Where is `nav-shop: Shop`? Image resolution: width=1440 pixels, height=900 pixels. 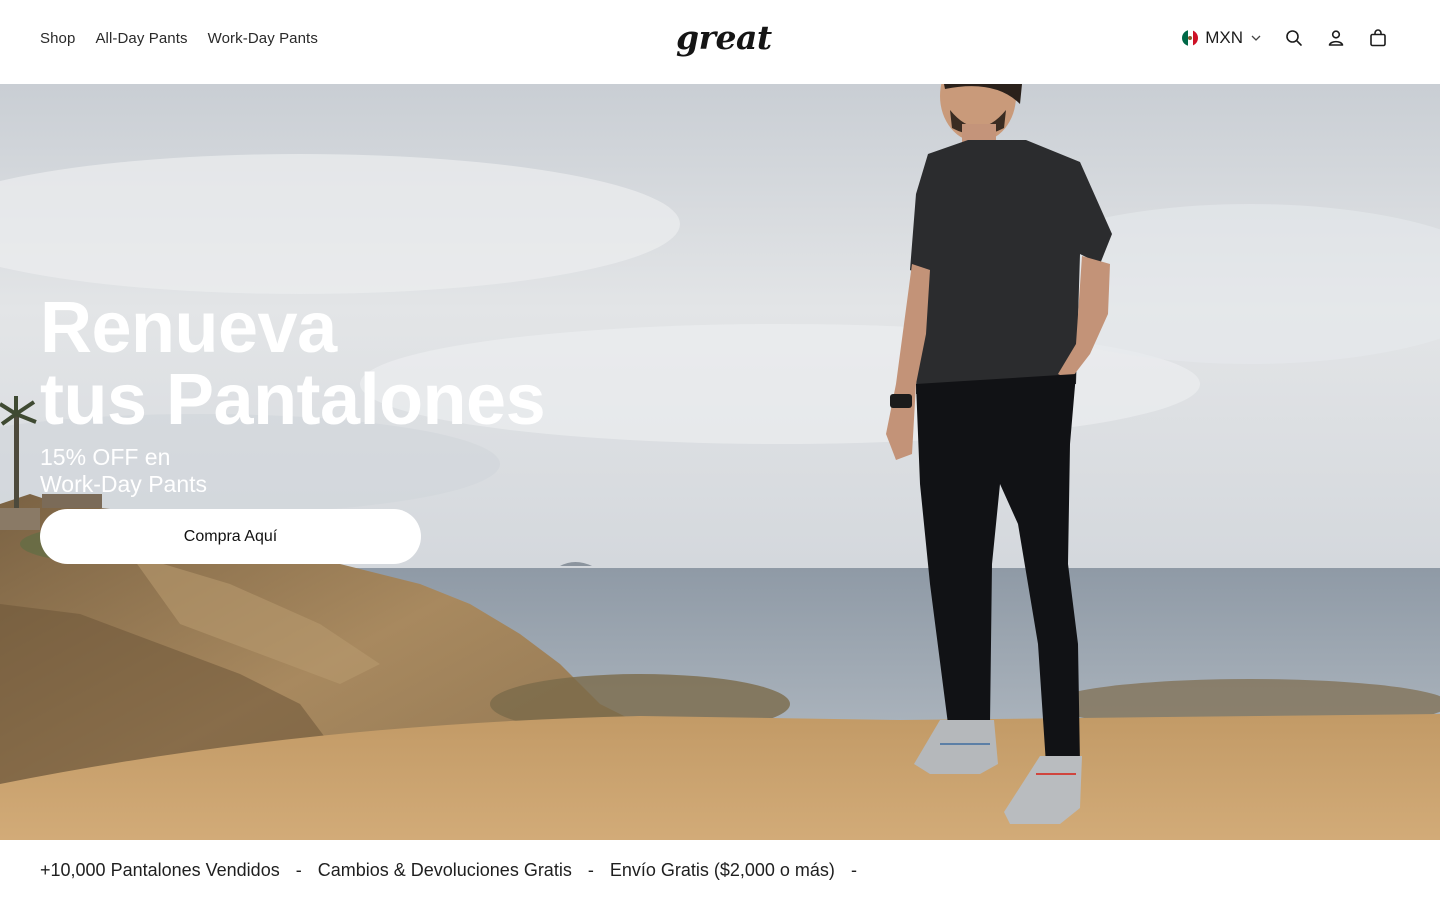 nav-shop: Shop is located at coordinates (57, 38).